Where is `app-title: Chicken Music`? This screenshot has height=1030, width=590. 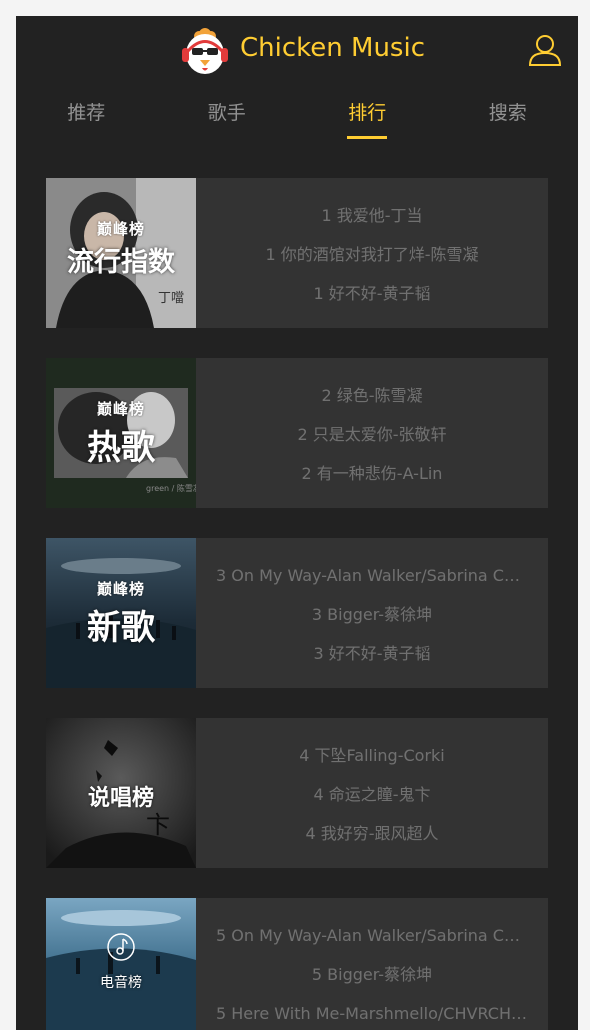 app-title: Chicken Music is located at coordinates (332, 48).